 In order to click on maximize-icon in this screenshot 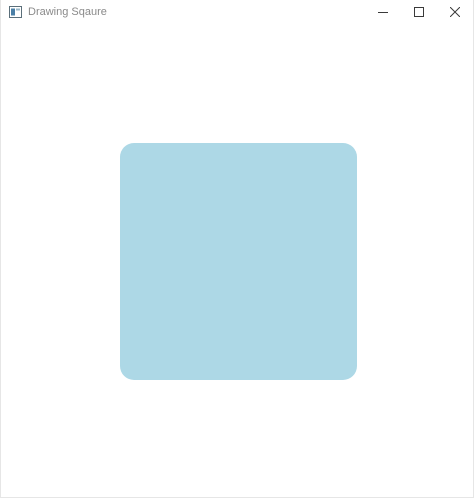, I will do `click(419, 12)`.